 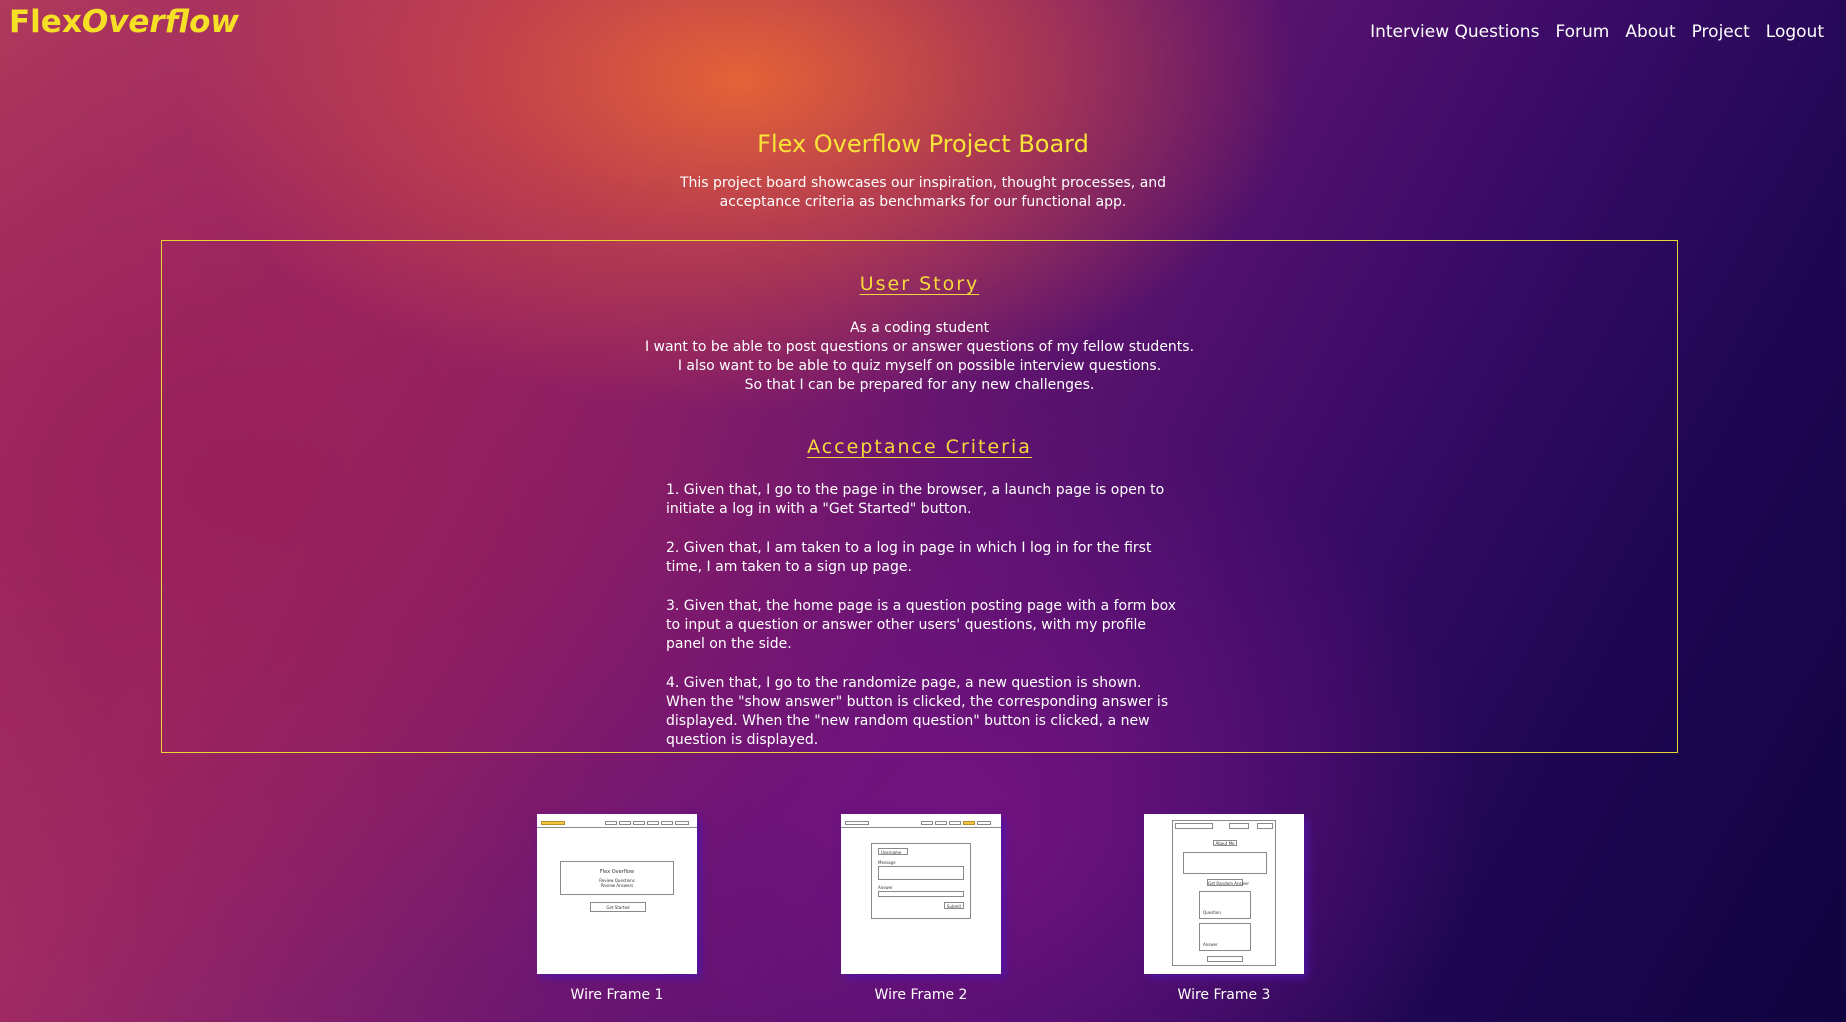 I want to click on wireframe-caption: Wire Frame 3, so click(x=1224, y=995).